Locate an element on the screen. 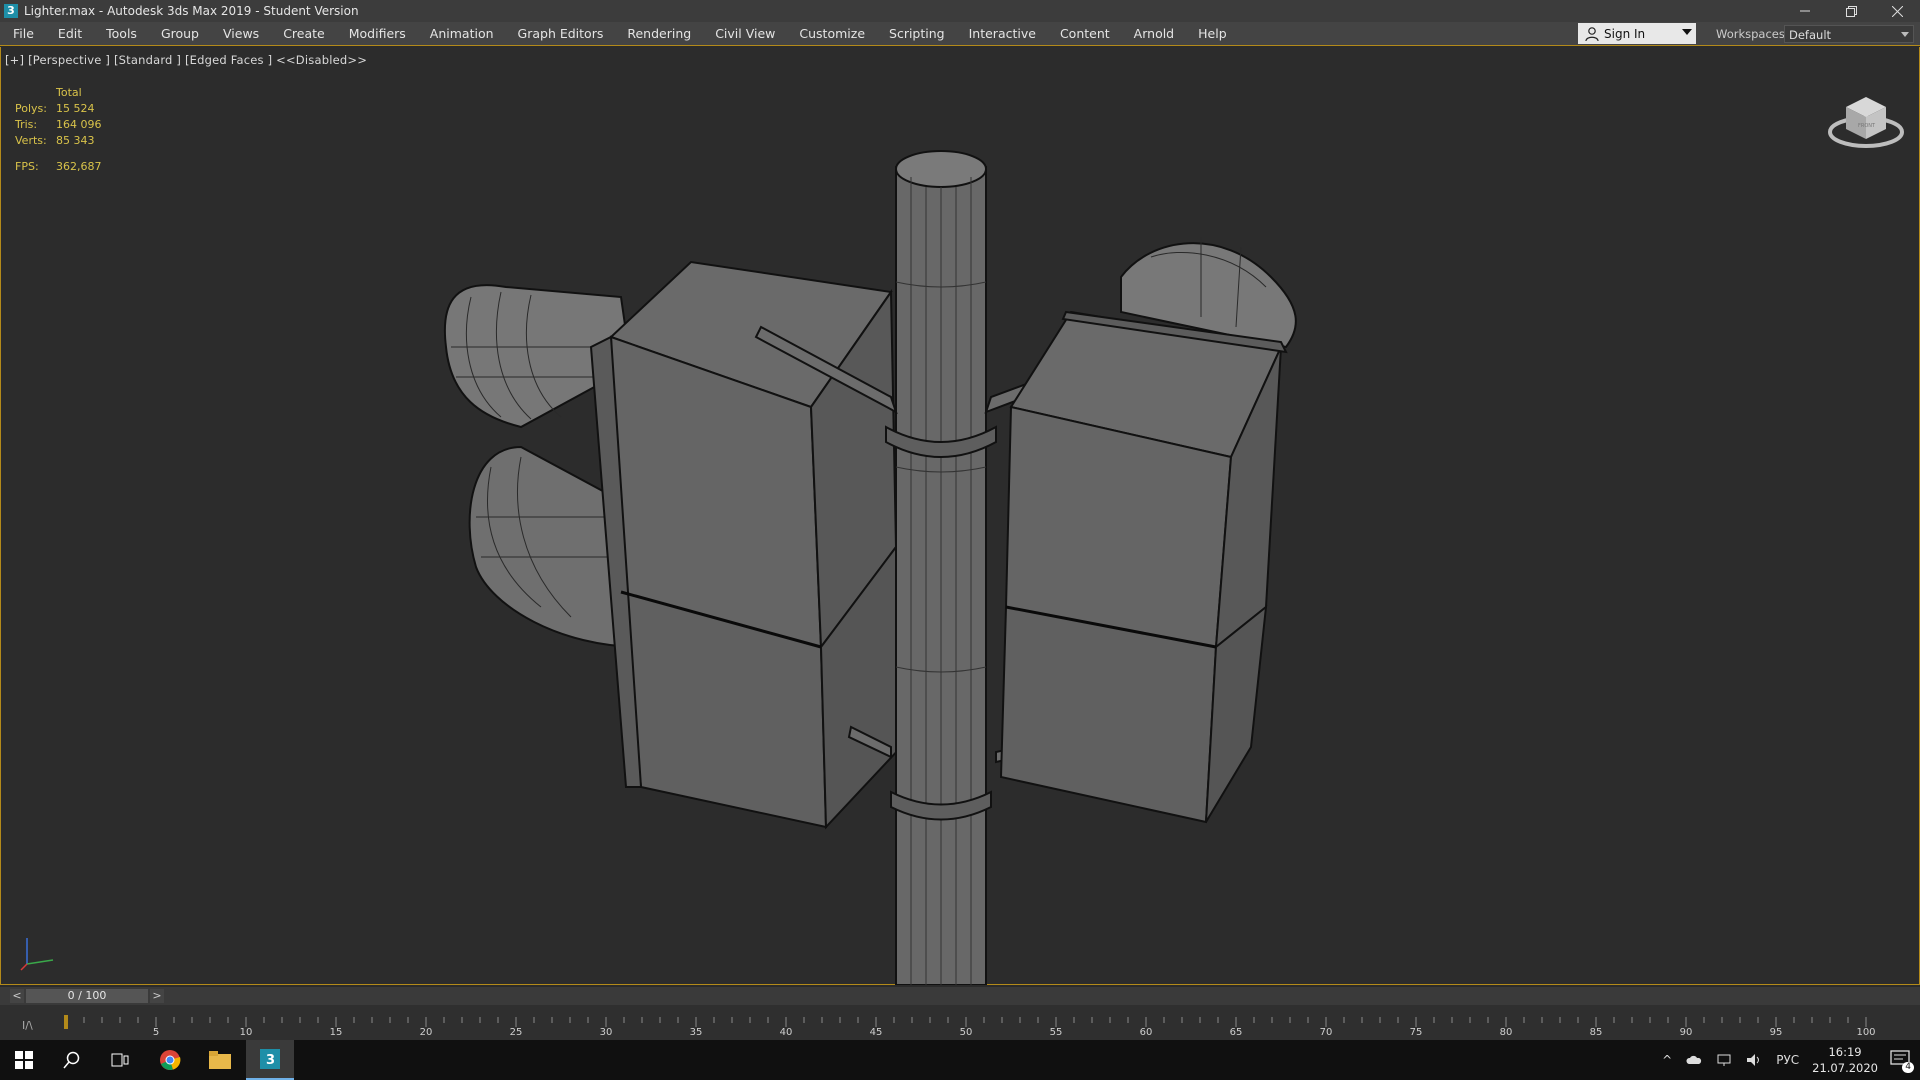 This screenshot has width=1920, height=1080. frame-tick-label: 100 is located at coordinates (1866, 1032).